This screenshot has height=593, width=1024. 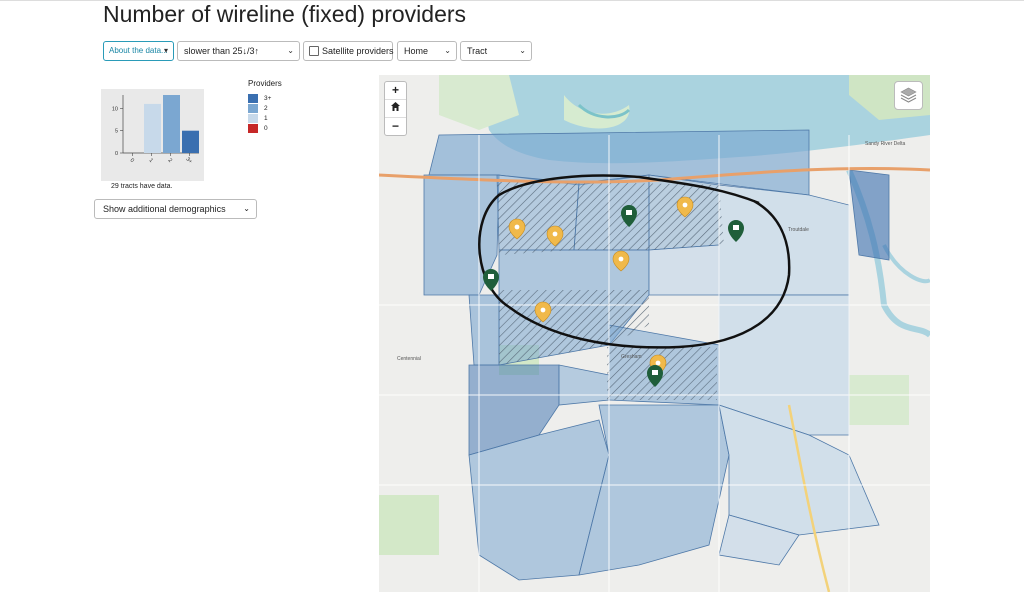 What do you see at coordinates (142, 186) in the screenshot?
I see `tracts-count-note: 29 tracts have data.` at bounding box center [142, 186].